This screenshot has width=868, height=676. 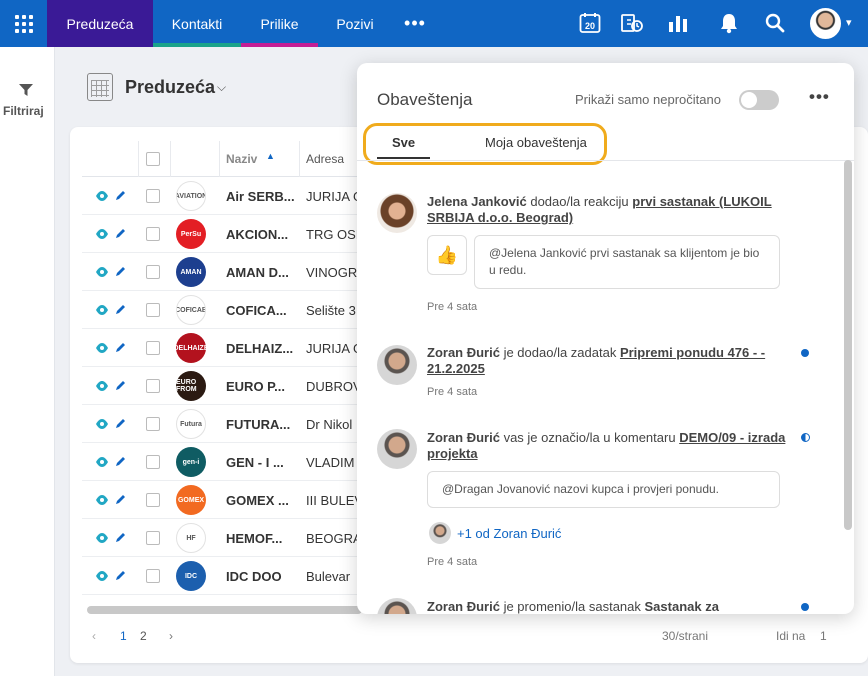 I want to click on per-page-select: 30/strani, so click(x=685, y=636).